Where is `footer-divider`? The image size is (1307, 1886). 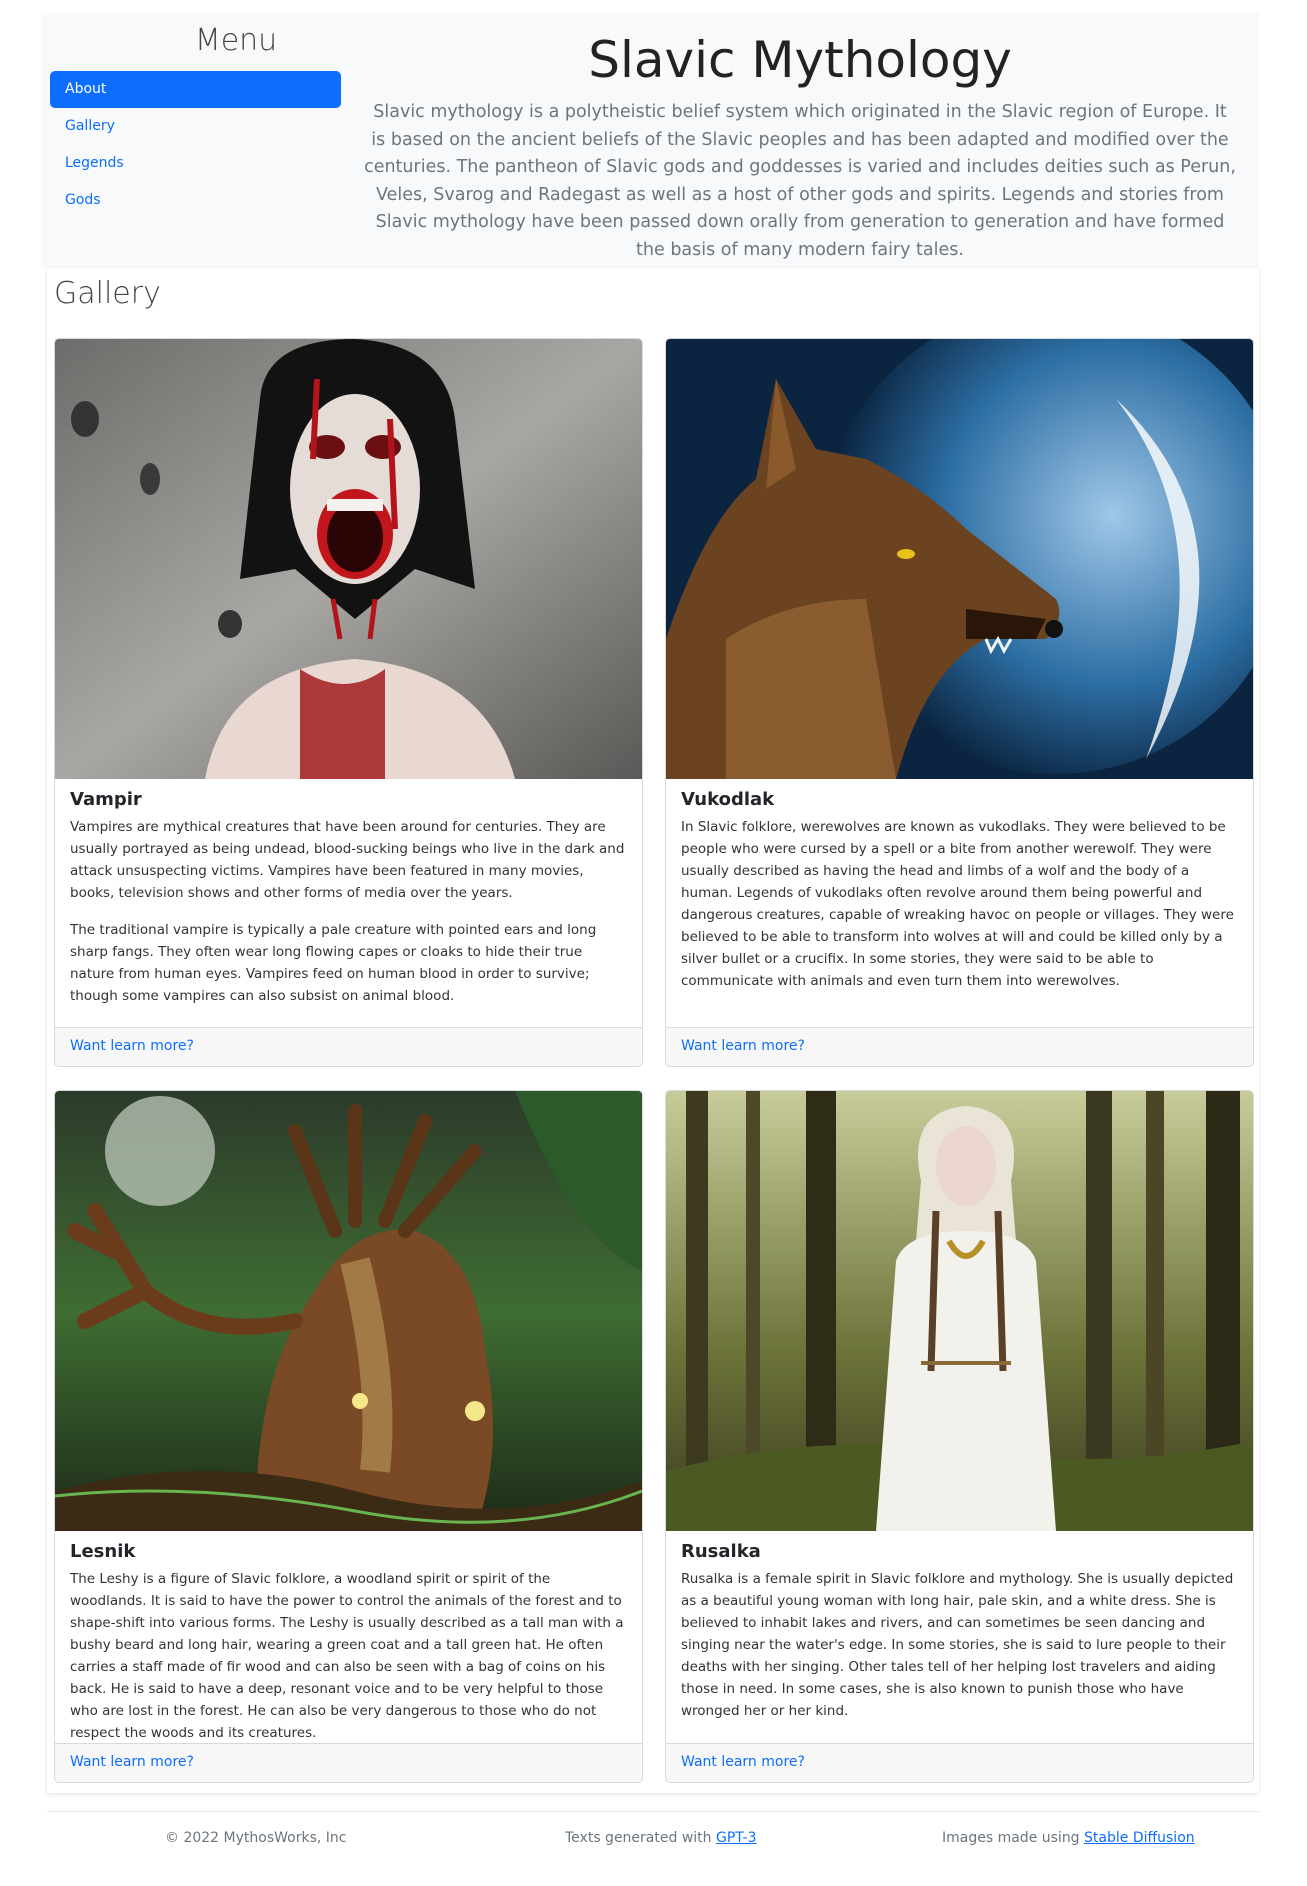
footer-divider is located at coordinates (653, 1811).